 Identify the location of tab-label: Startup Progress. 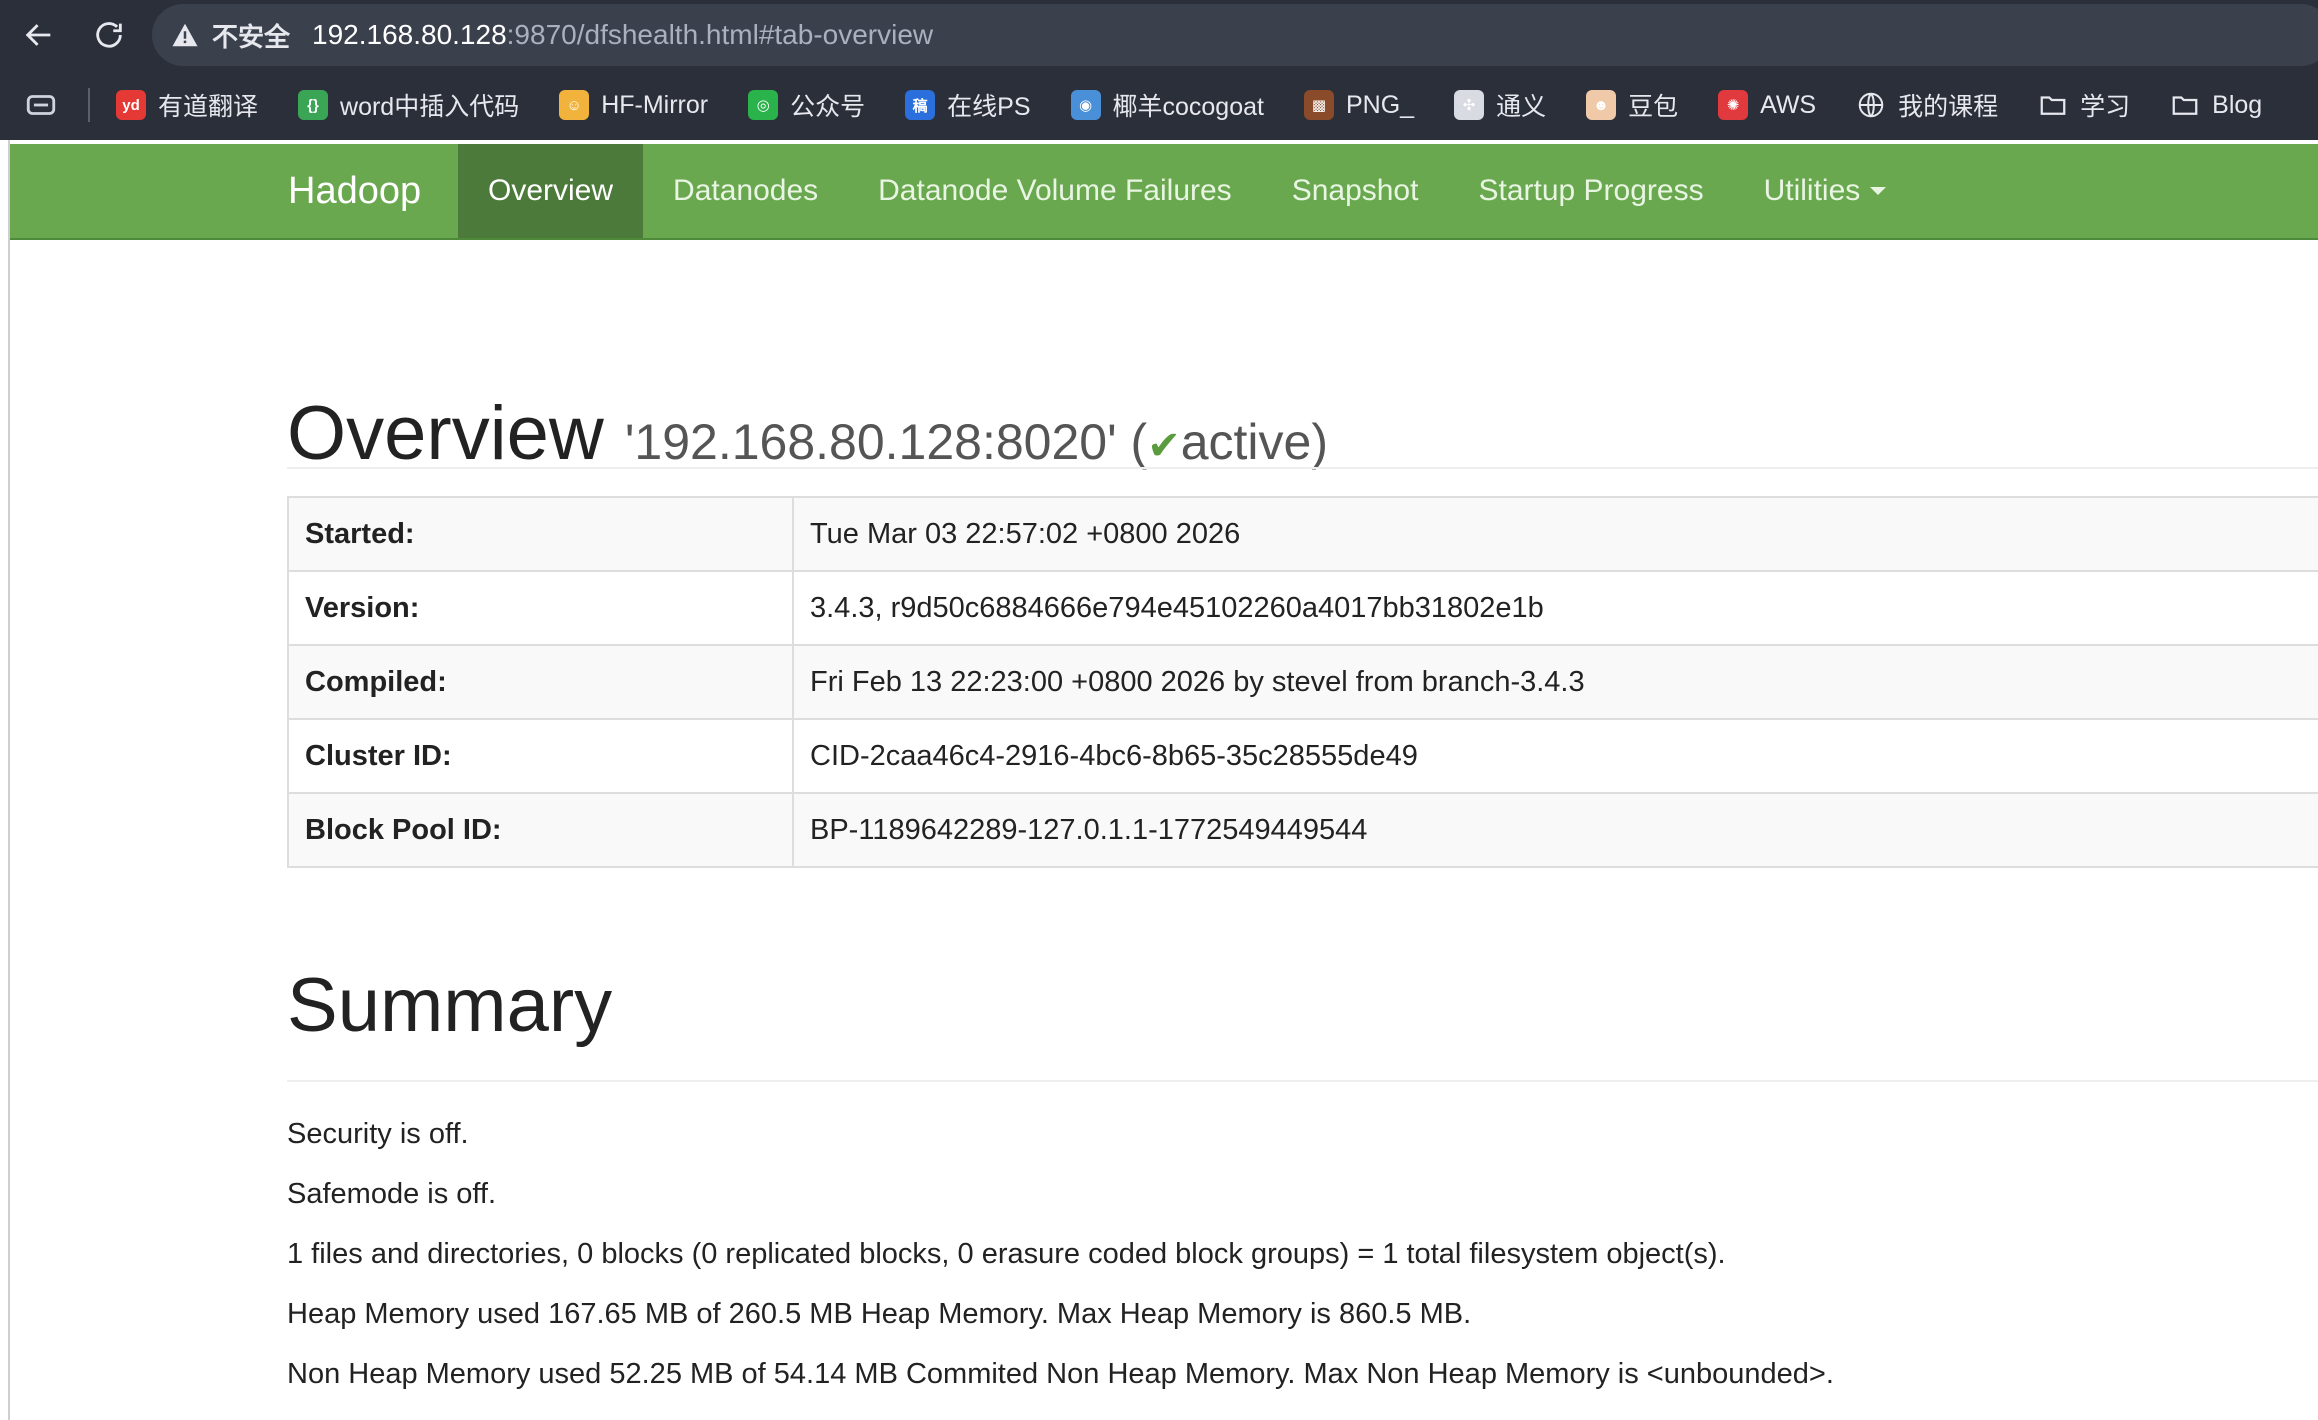
(1591, 190).